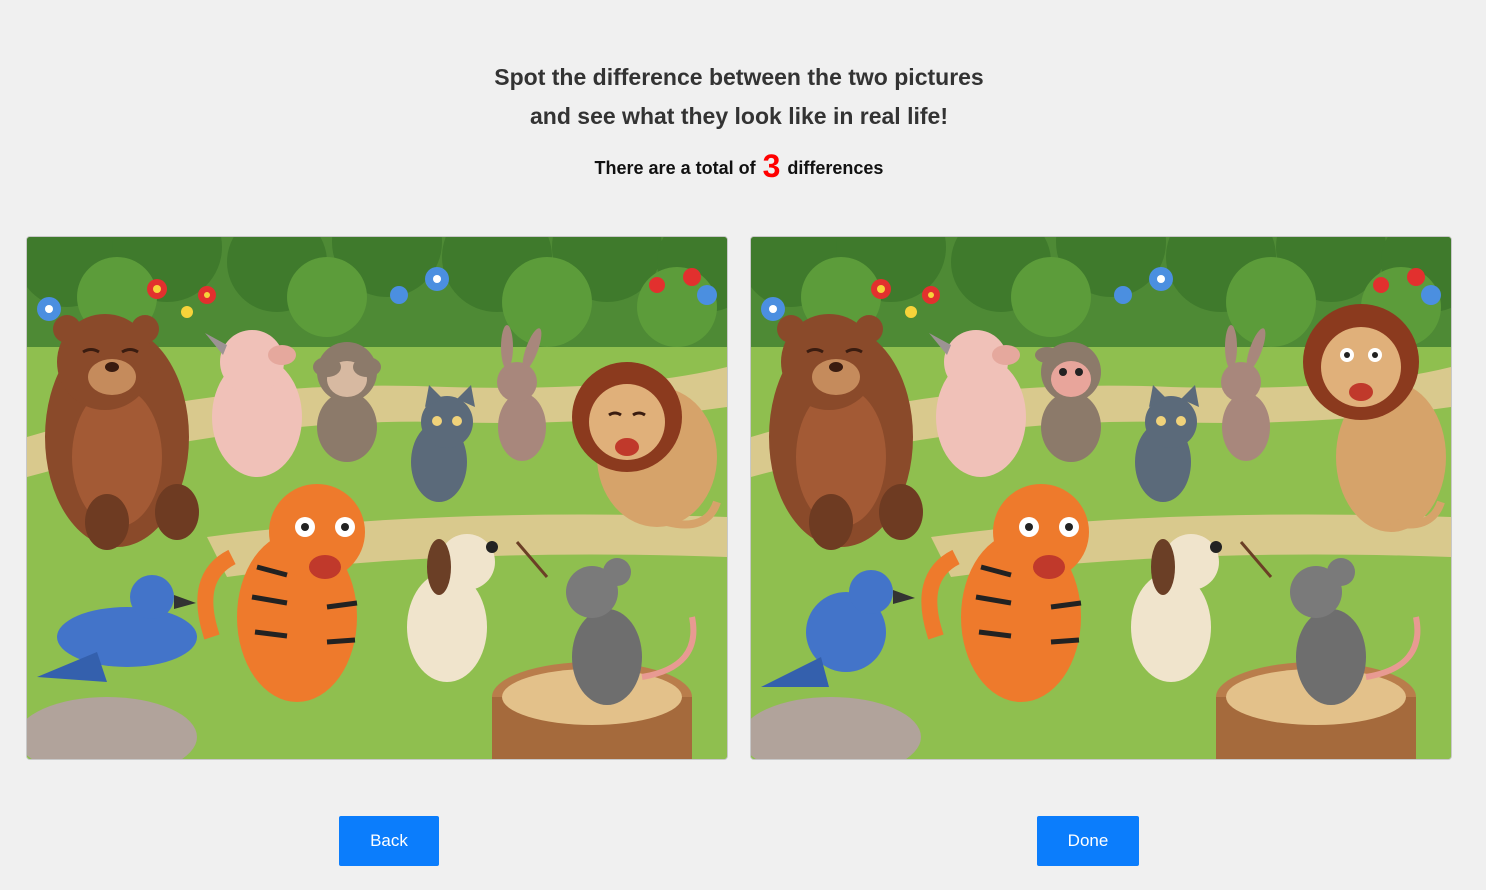 The width and height of the screenshot is (1486, 890). What do you see at coordinates (835, 168) in the screenshot?
I see `count-suffix: differences` at bounding box center [835, 168].